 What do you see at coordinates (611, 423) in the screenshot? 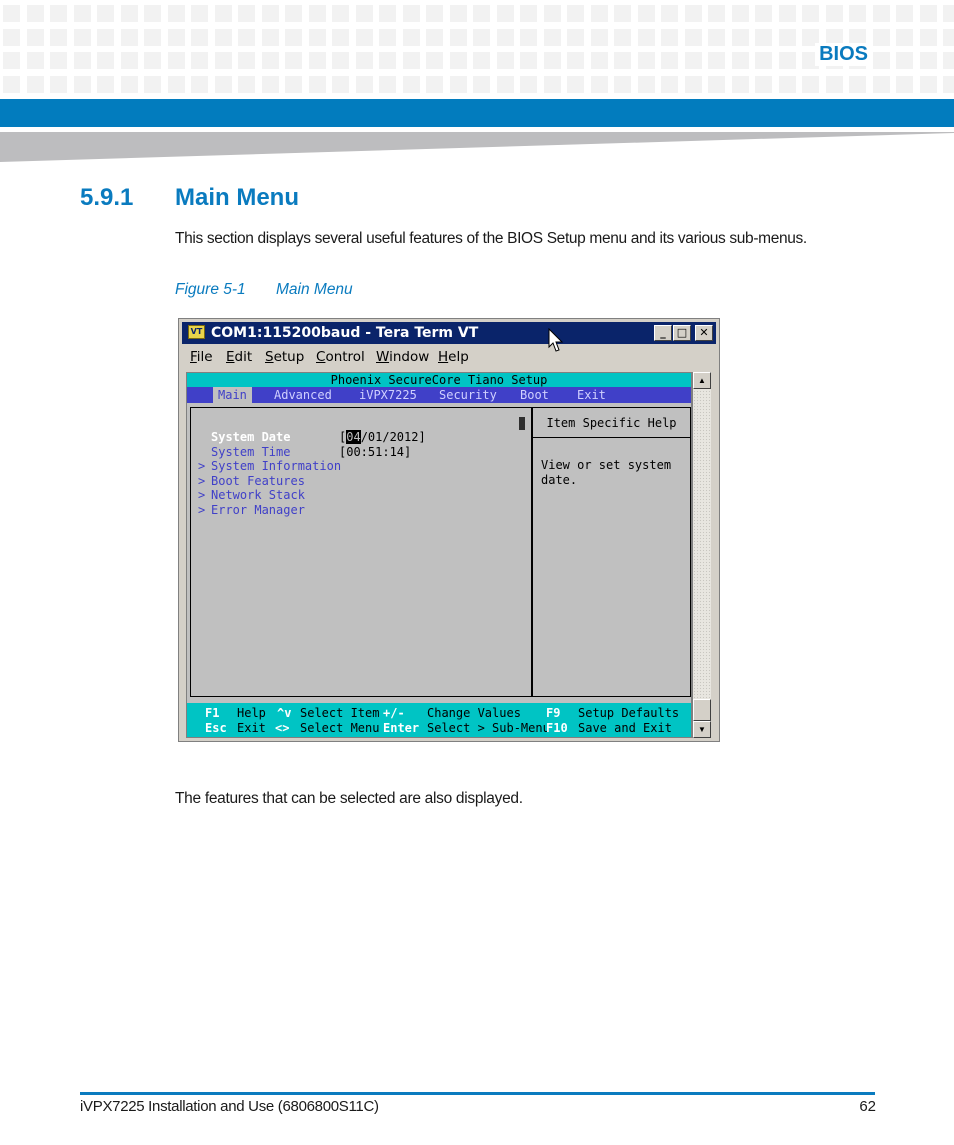
I see `help-title: Item Specific Help` at bounding box center [611, 423].